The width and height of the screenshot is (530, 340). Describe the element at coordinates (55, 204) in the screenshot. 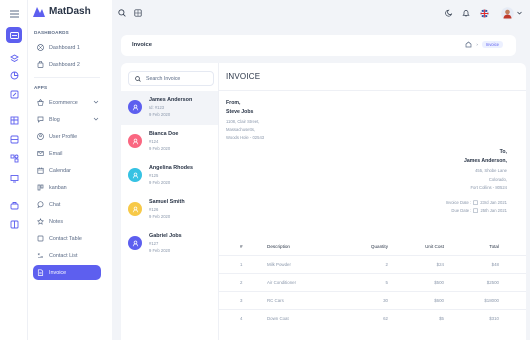

I see `sidebar-item-label: Chat` at that location.